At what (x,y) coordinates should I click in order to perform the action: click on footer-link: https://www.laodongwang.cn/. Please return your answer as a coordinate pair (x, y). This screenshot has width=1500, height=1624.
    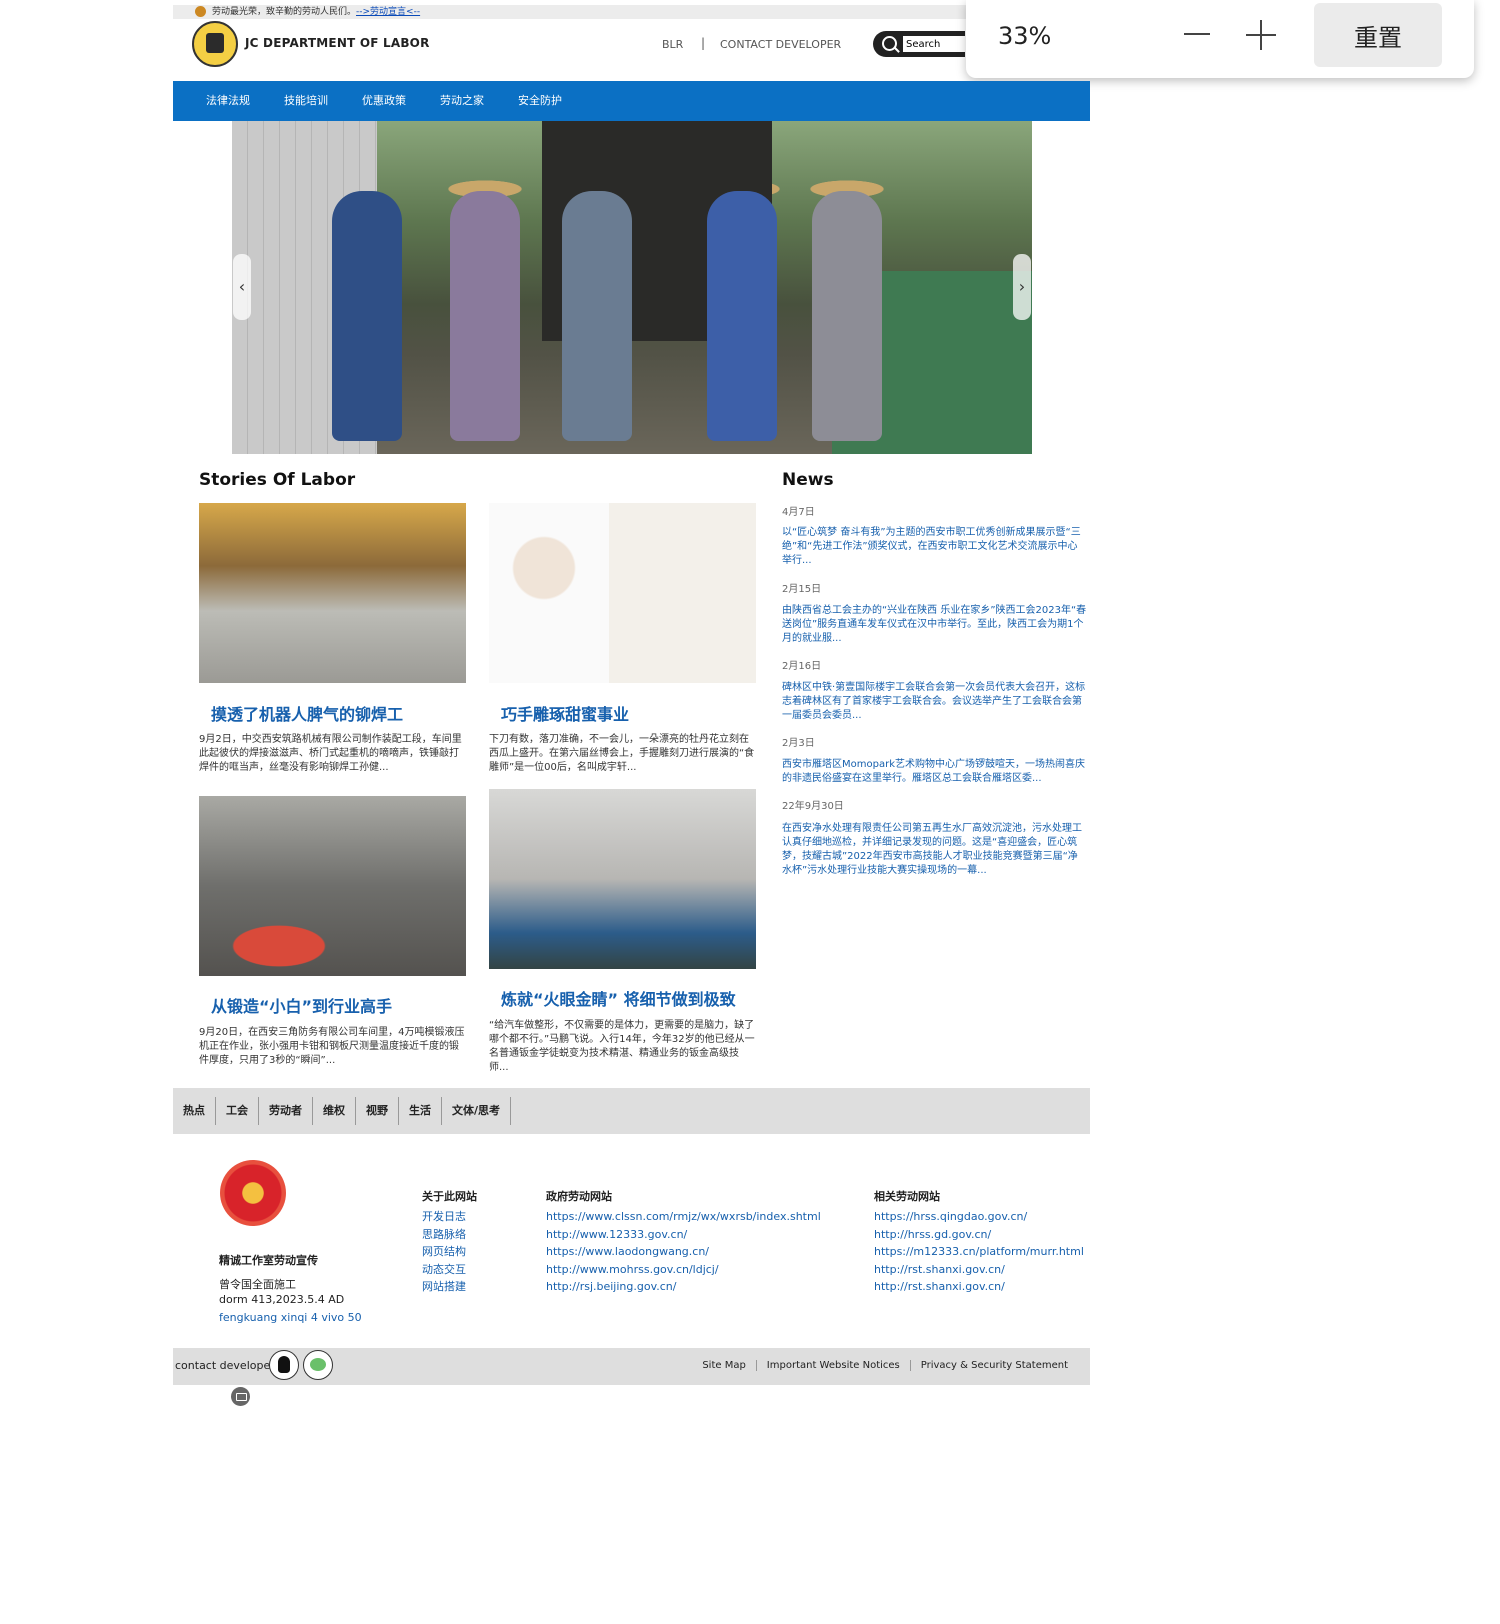
    Looking at the image, I should click on (683, 1252).